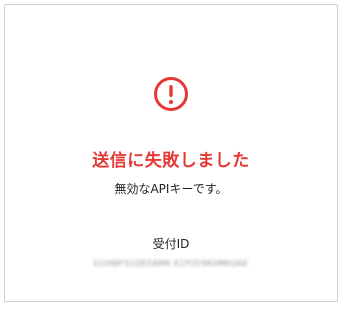 The height and width of the screenshot is (311, 346). Describe the element at coordinates (171, 161) in the screenshot. I see `error-title: 送信に失敗しました` at that location.